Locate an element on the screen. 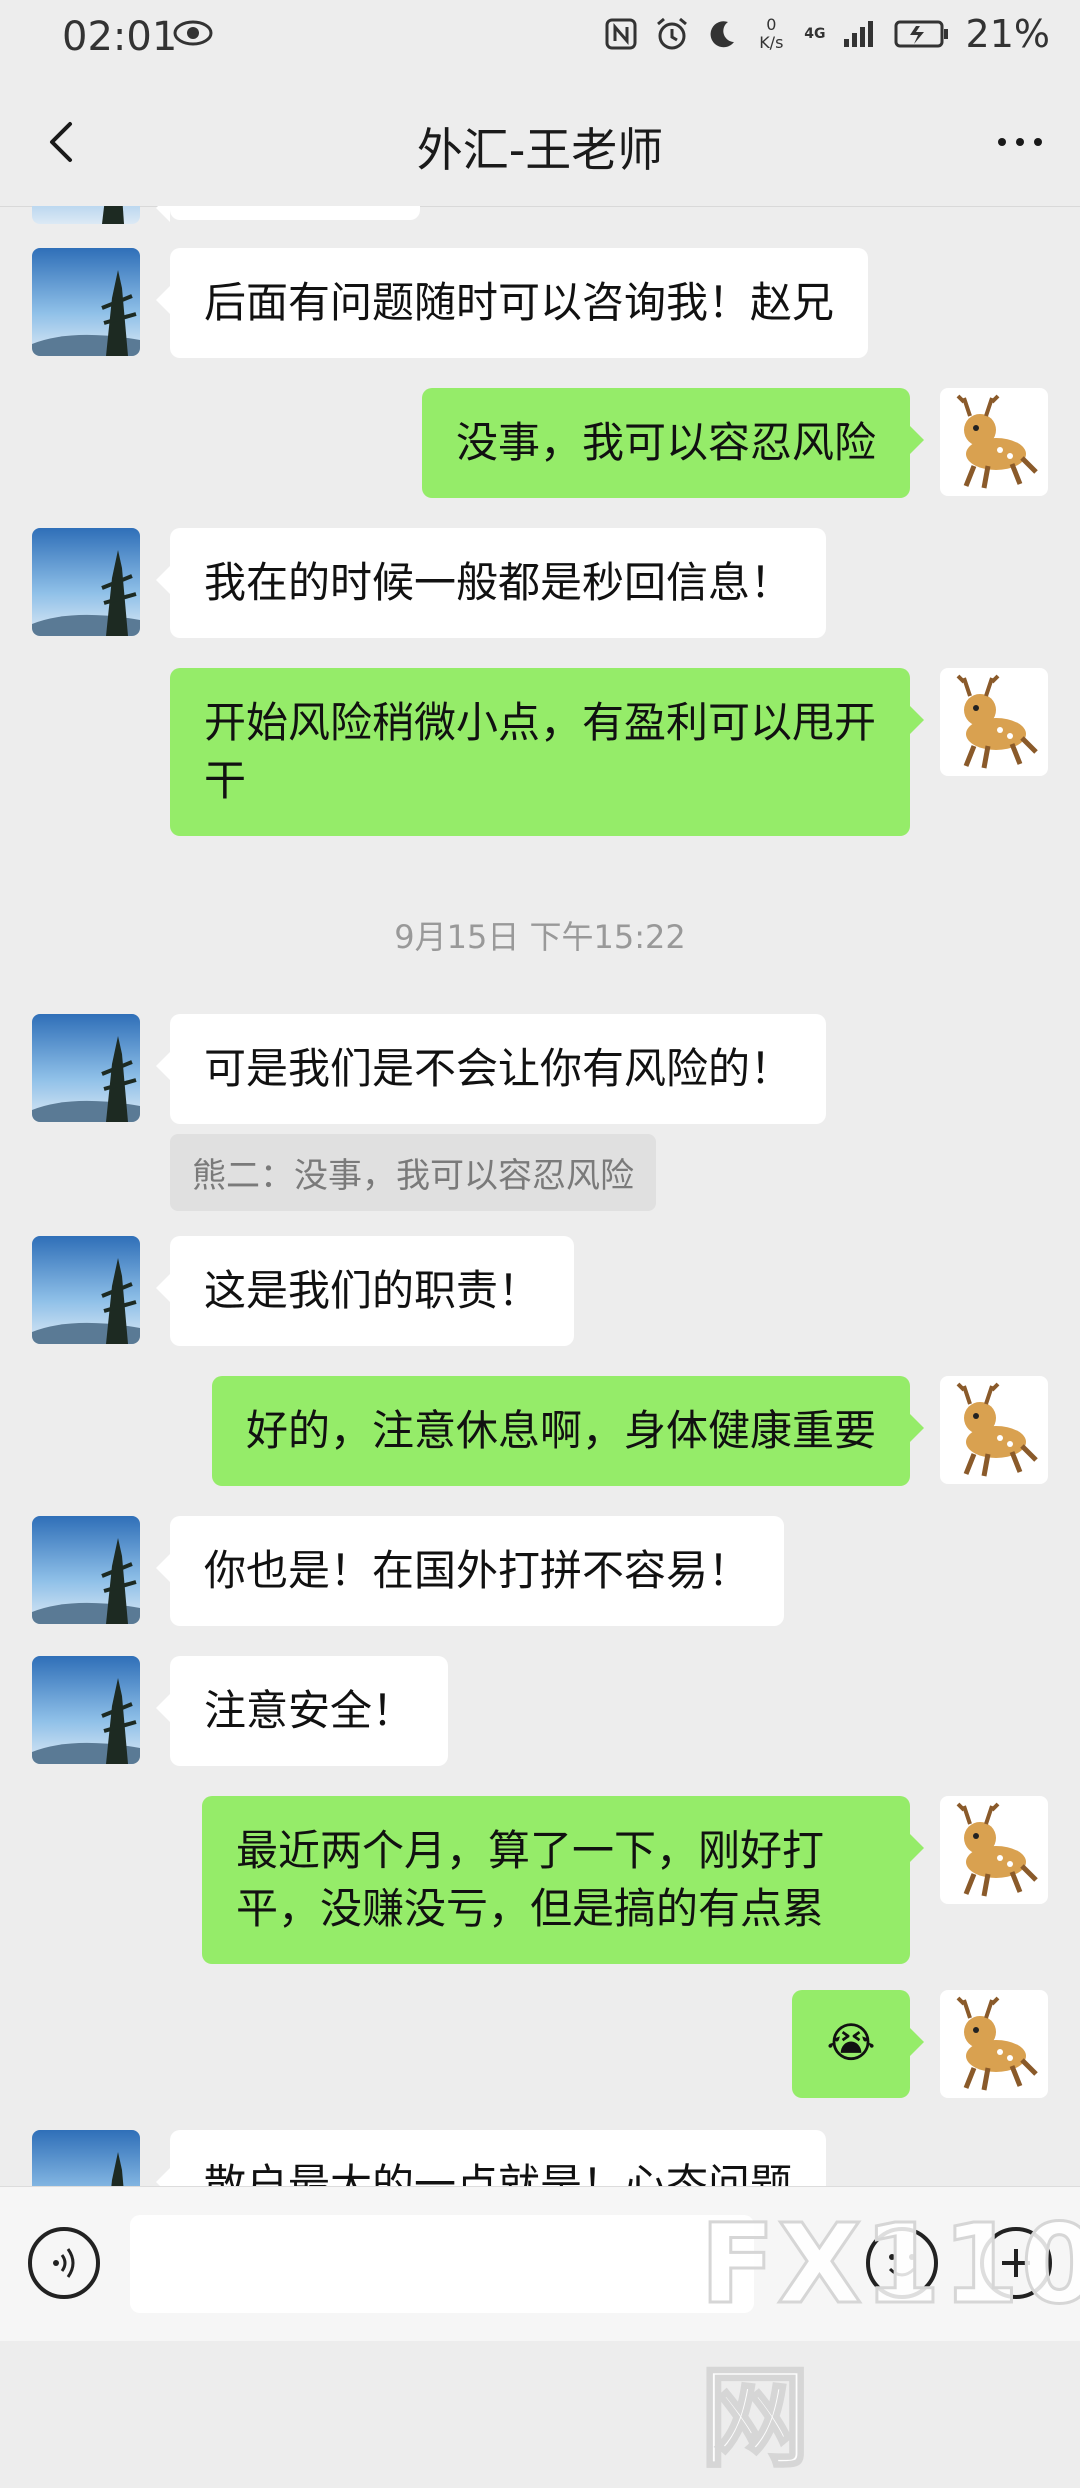 The height and width of the screenshot is (2488, 1080). message-bubble: 没事，我可以容忍风险 is located at coordinates (673, 443).